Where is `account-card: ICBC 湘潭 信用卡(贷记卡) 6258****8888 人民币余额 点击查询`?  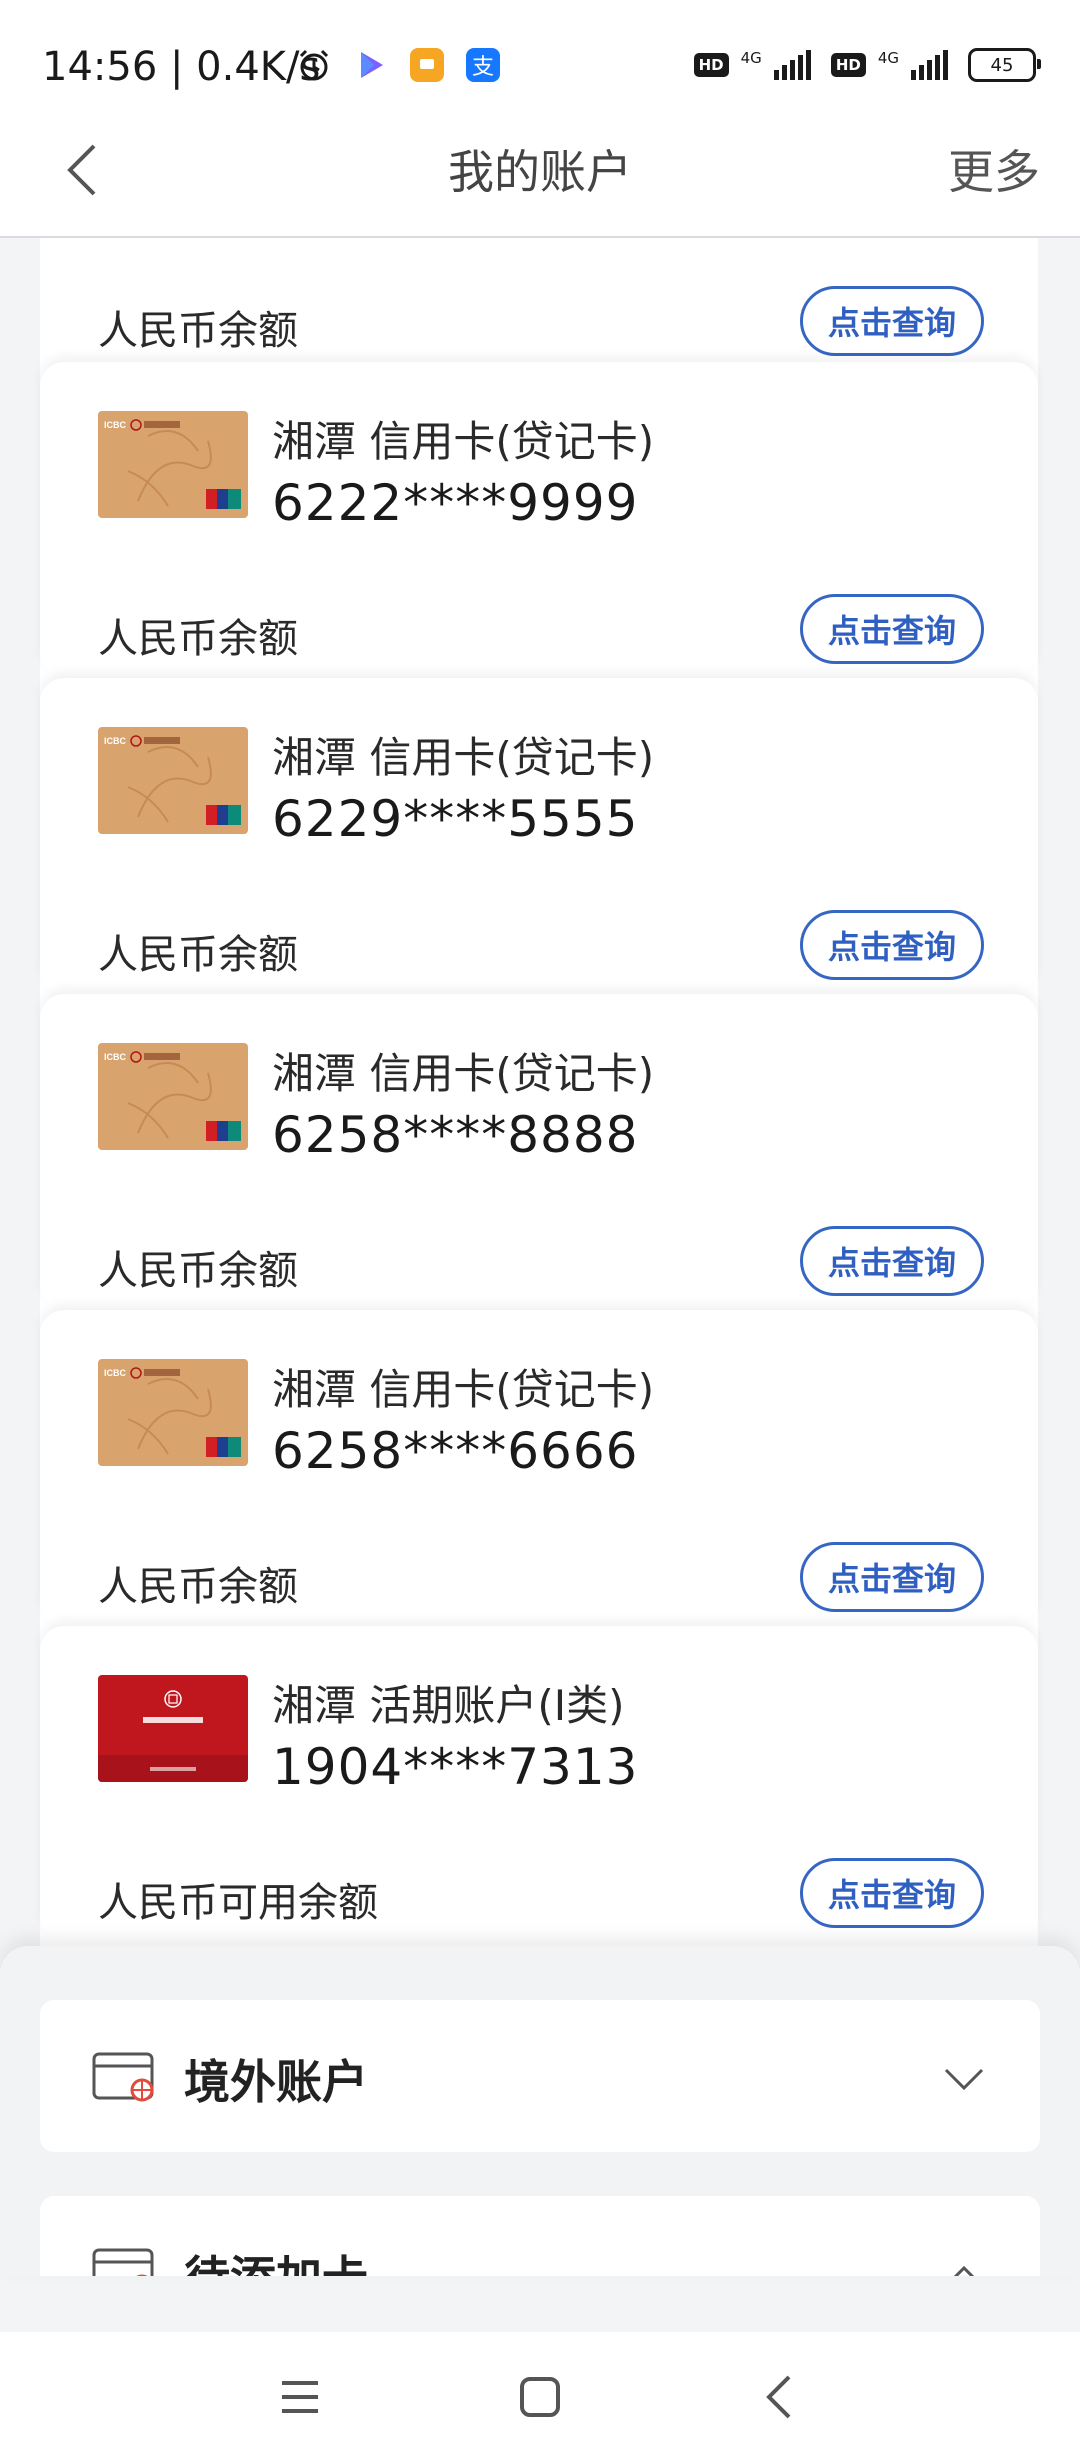
account-card: ICBC 湘潭 信用卡(贷记卡) 6258****8888 人民币余额 点击查询 is located at coordinates (539, 1152).